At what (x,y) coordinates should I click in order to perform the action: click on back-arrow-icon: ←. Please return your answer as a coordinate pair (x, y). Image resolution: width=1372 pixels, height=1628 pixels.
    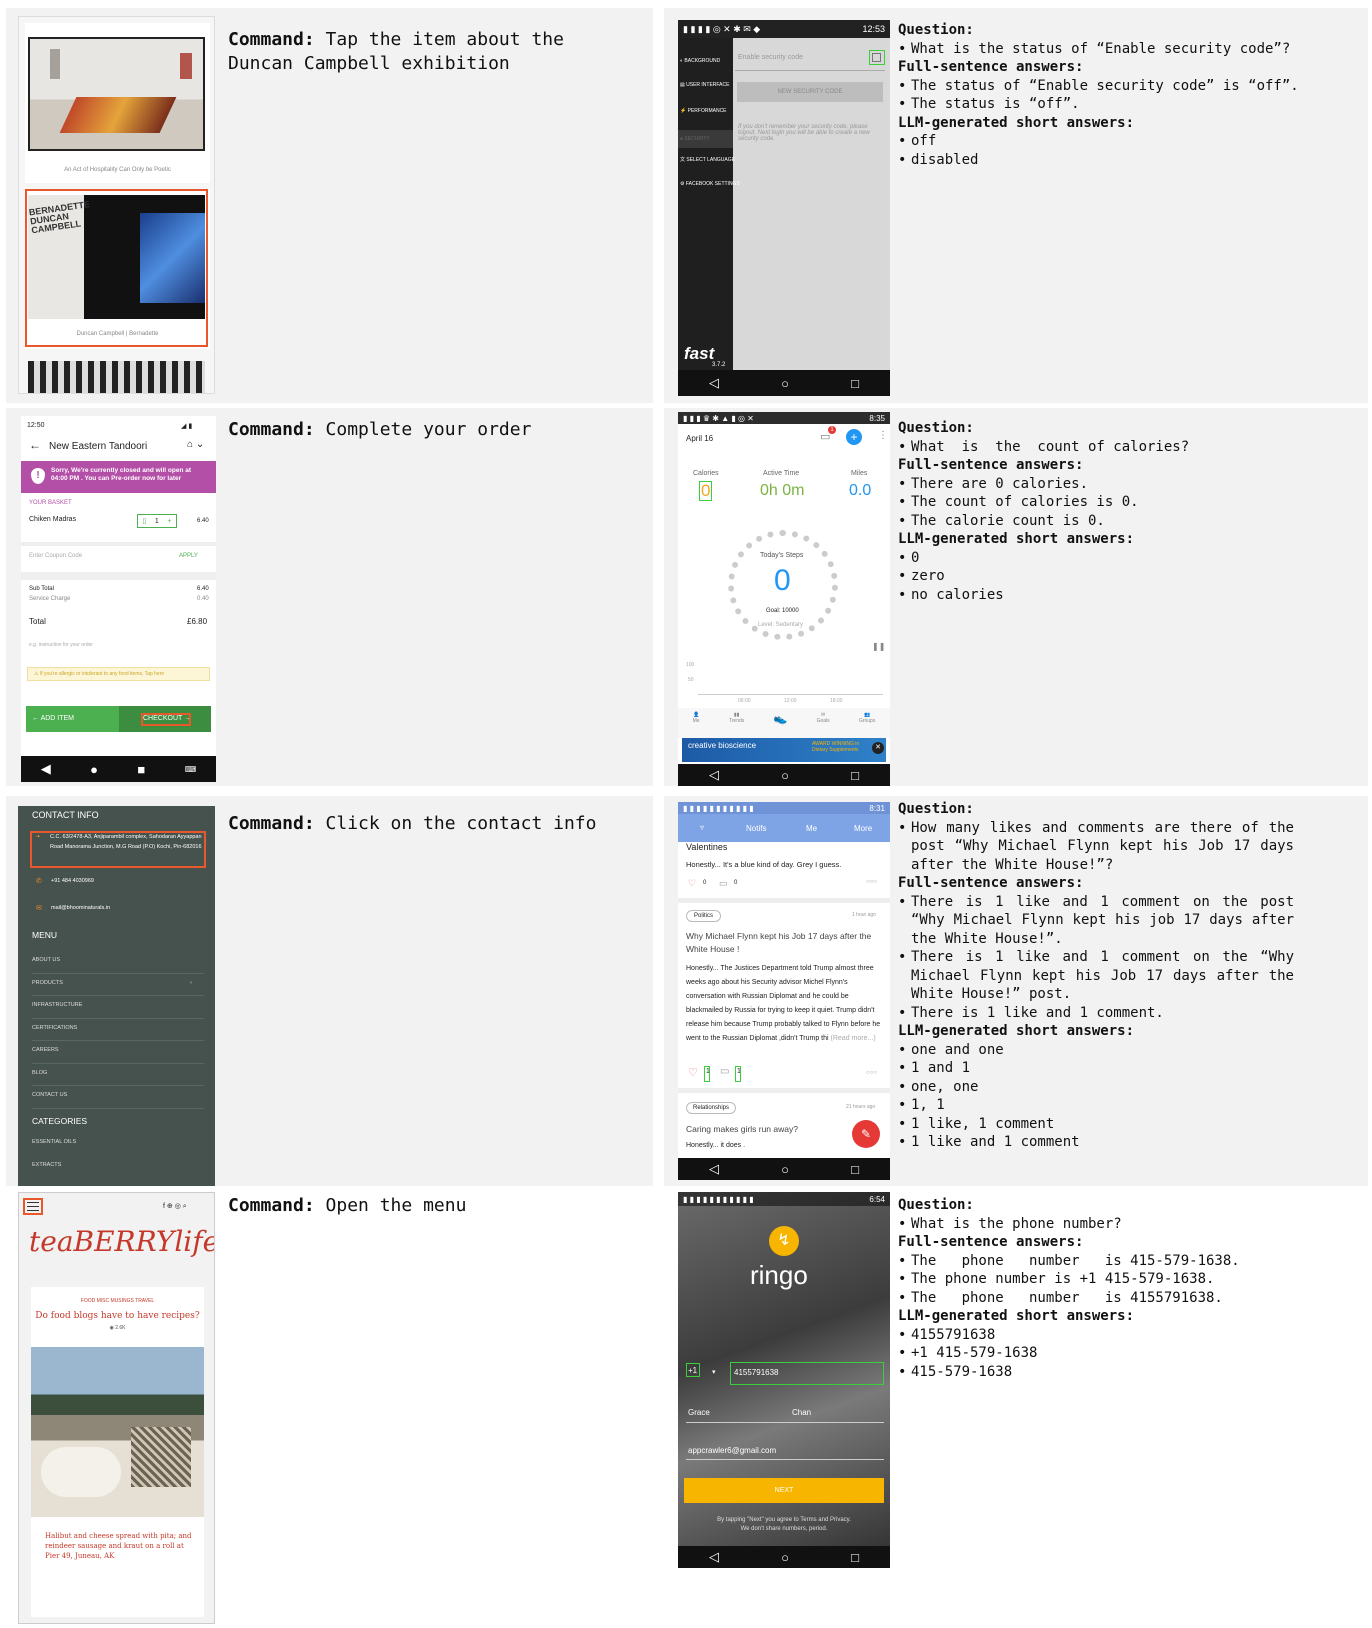
    Looking at the image, I should click on (35, 445).